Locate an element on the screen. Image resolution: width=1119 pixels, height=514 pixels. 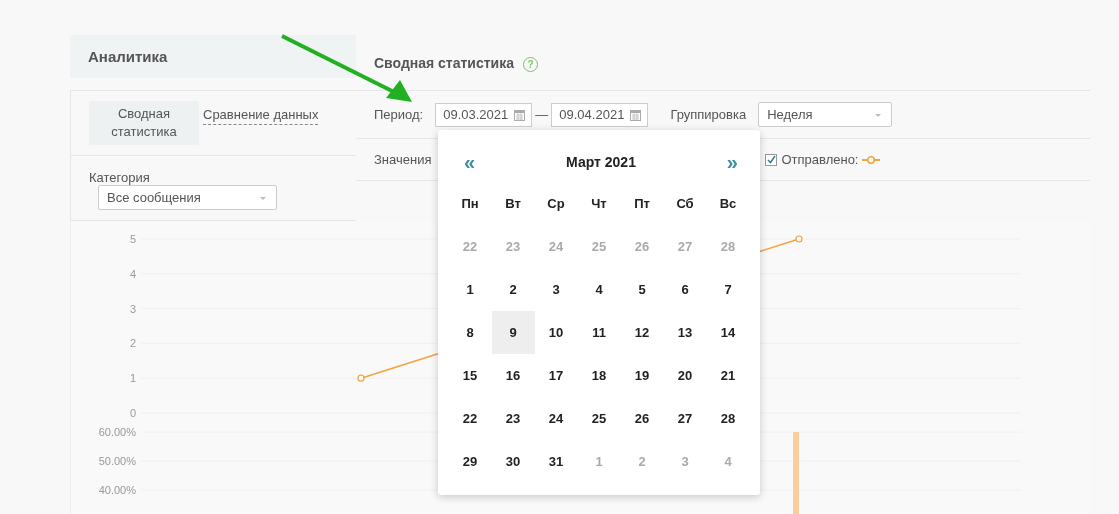
calendar-day: 25 is located at coordinates (599, 418).